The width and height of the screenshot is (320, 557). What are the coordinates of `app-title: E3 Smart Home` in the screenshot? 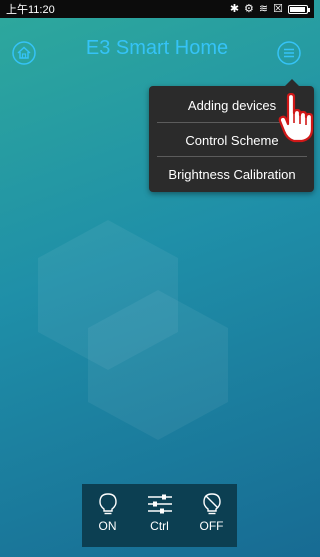 It's located at (157, 47).